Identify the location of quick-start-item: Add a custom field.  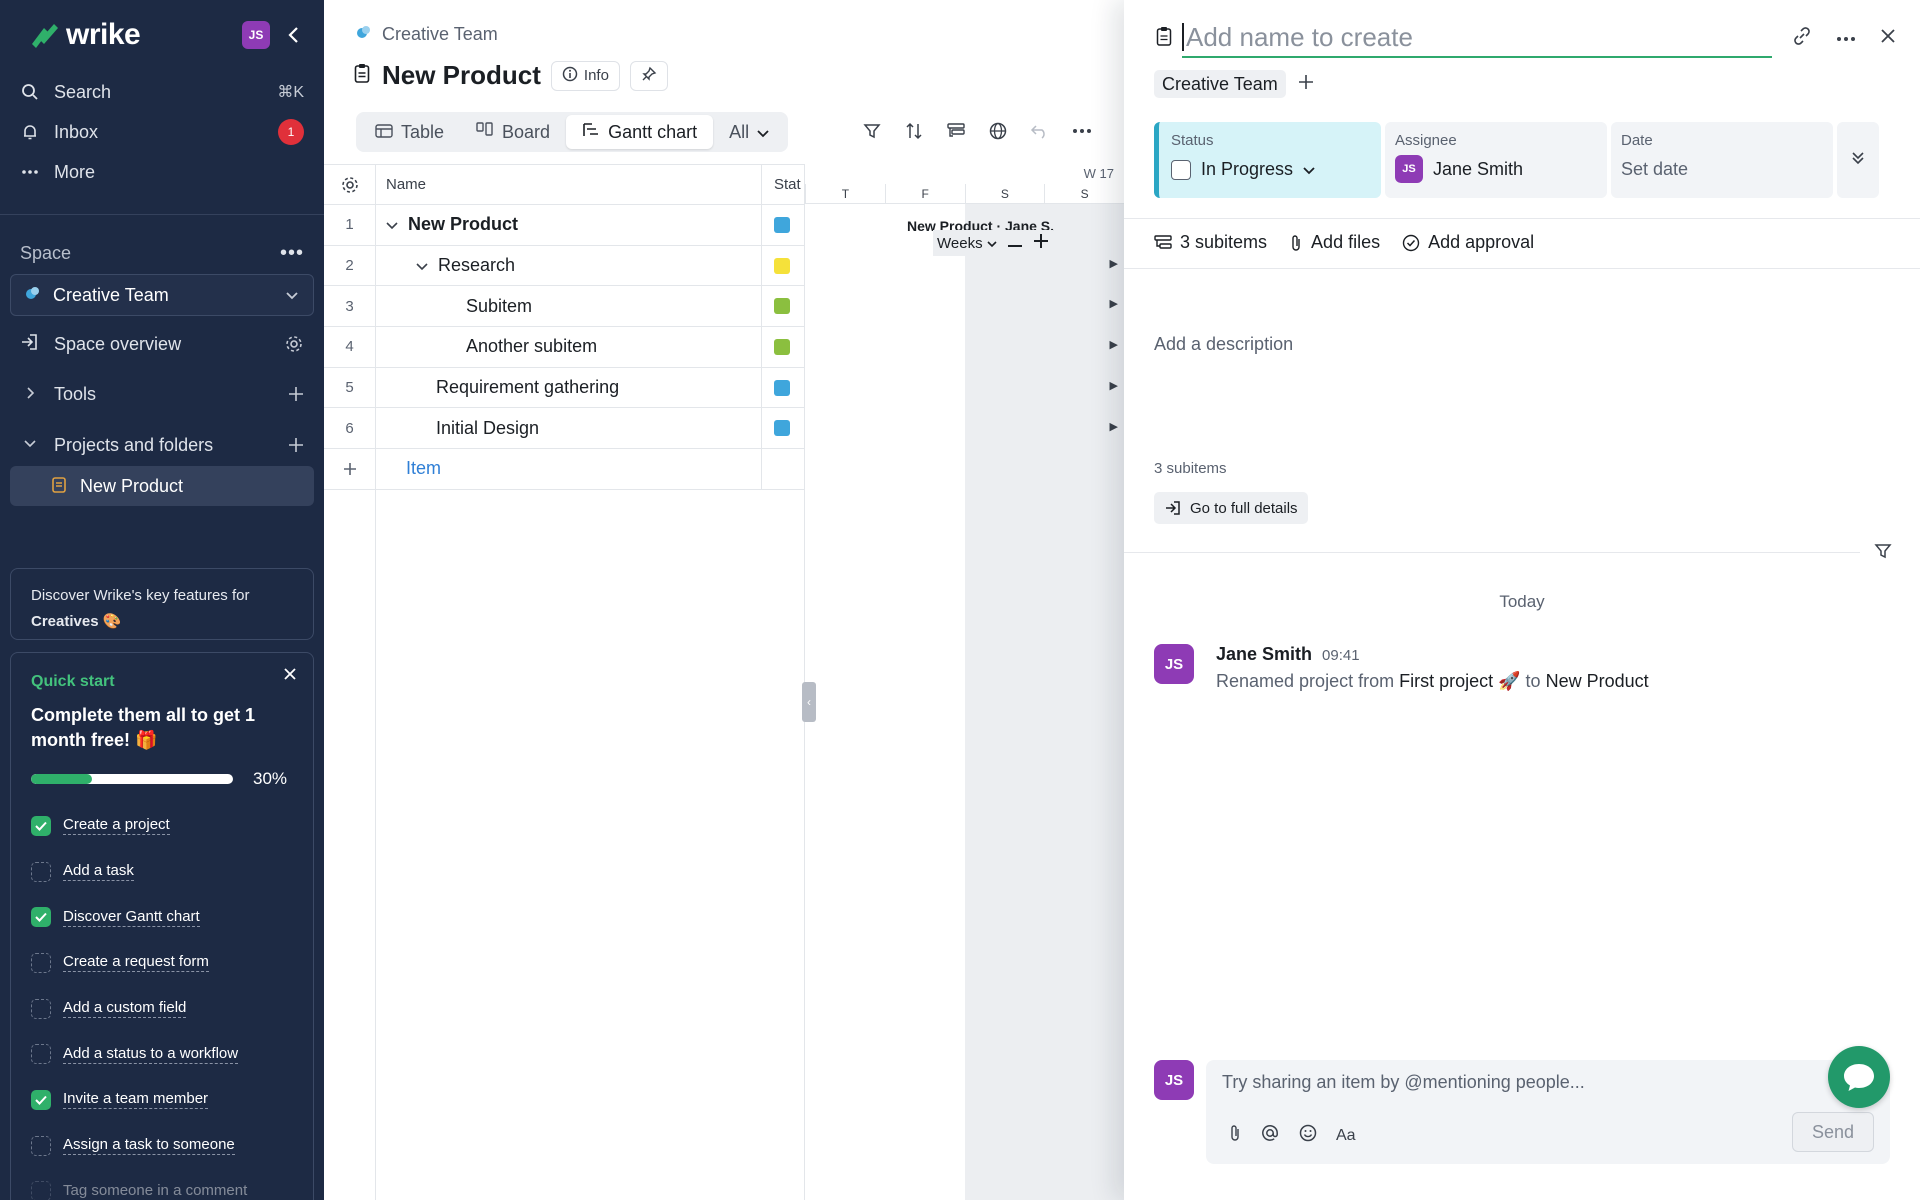
(162, 1009).